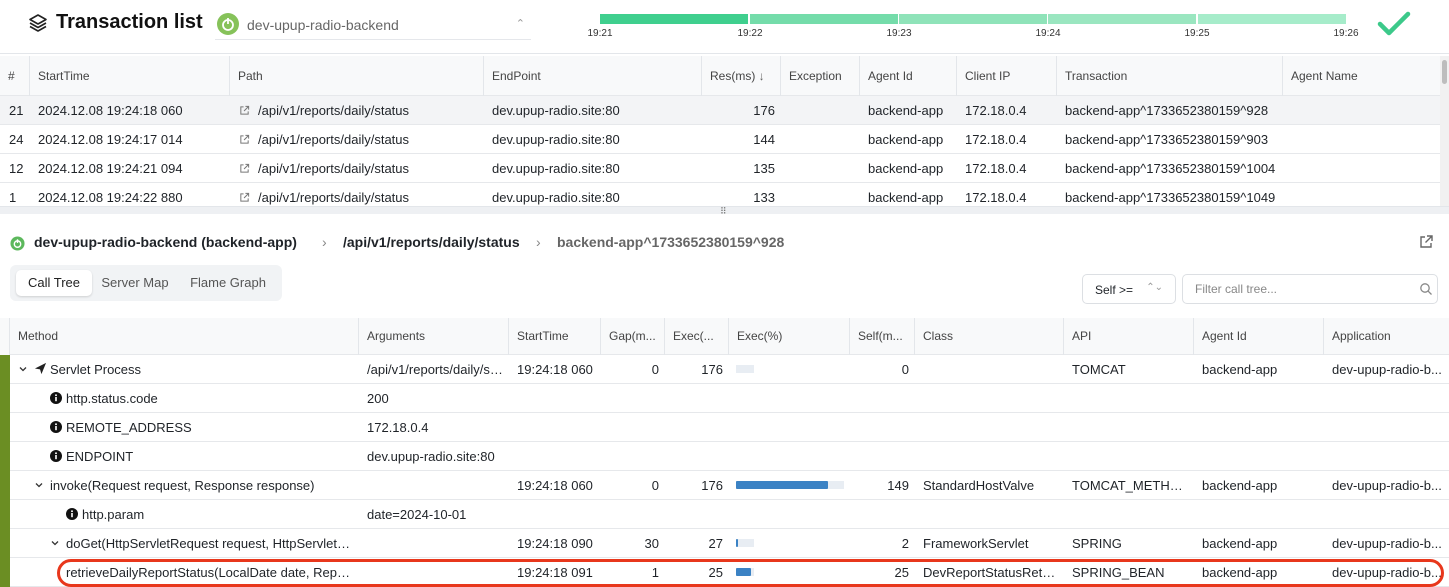  What do you see at coordinates (360, 76) in the screenshot?
I see `column-header-path: Path` at bounding box center [360, 76].